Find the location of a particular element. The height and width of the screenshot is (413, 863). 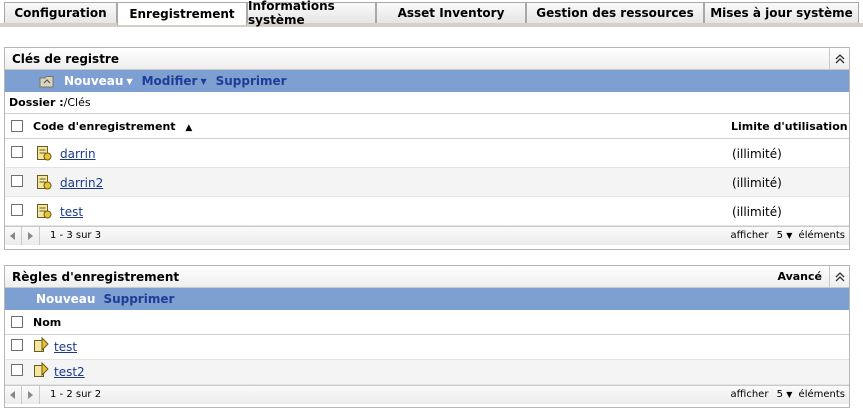

tab-asset-inventory: Asset Inventory is located at coordinates (451, 12).